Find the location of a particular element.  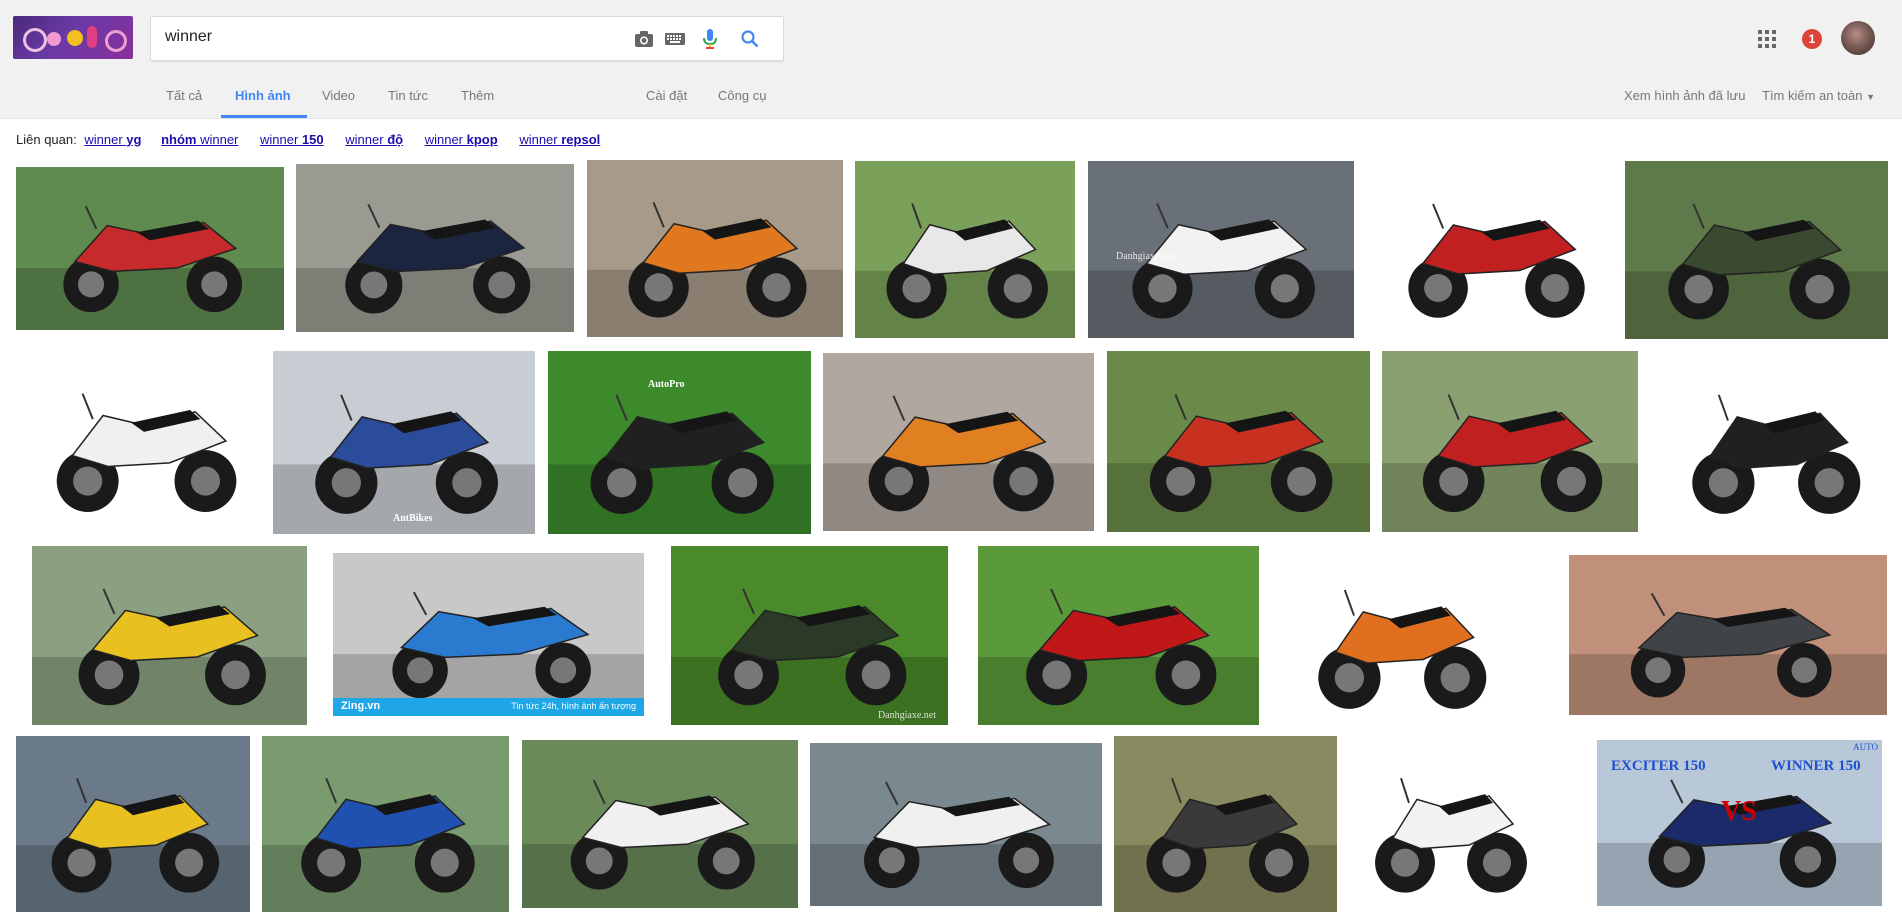

watermark-text: AntBikes is located at coordinates (413, 518).